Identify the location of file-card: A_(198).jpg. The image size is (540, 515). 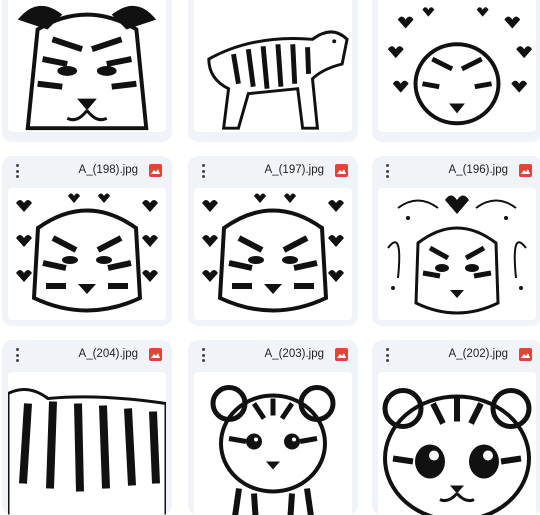
(87, 241).